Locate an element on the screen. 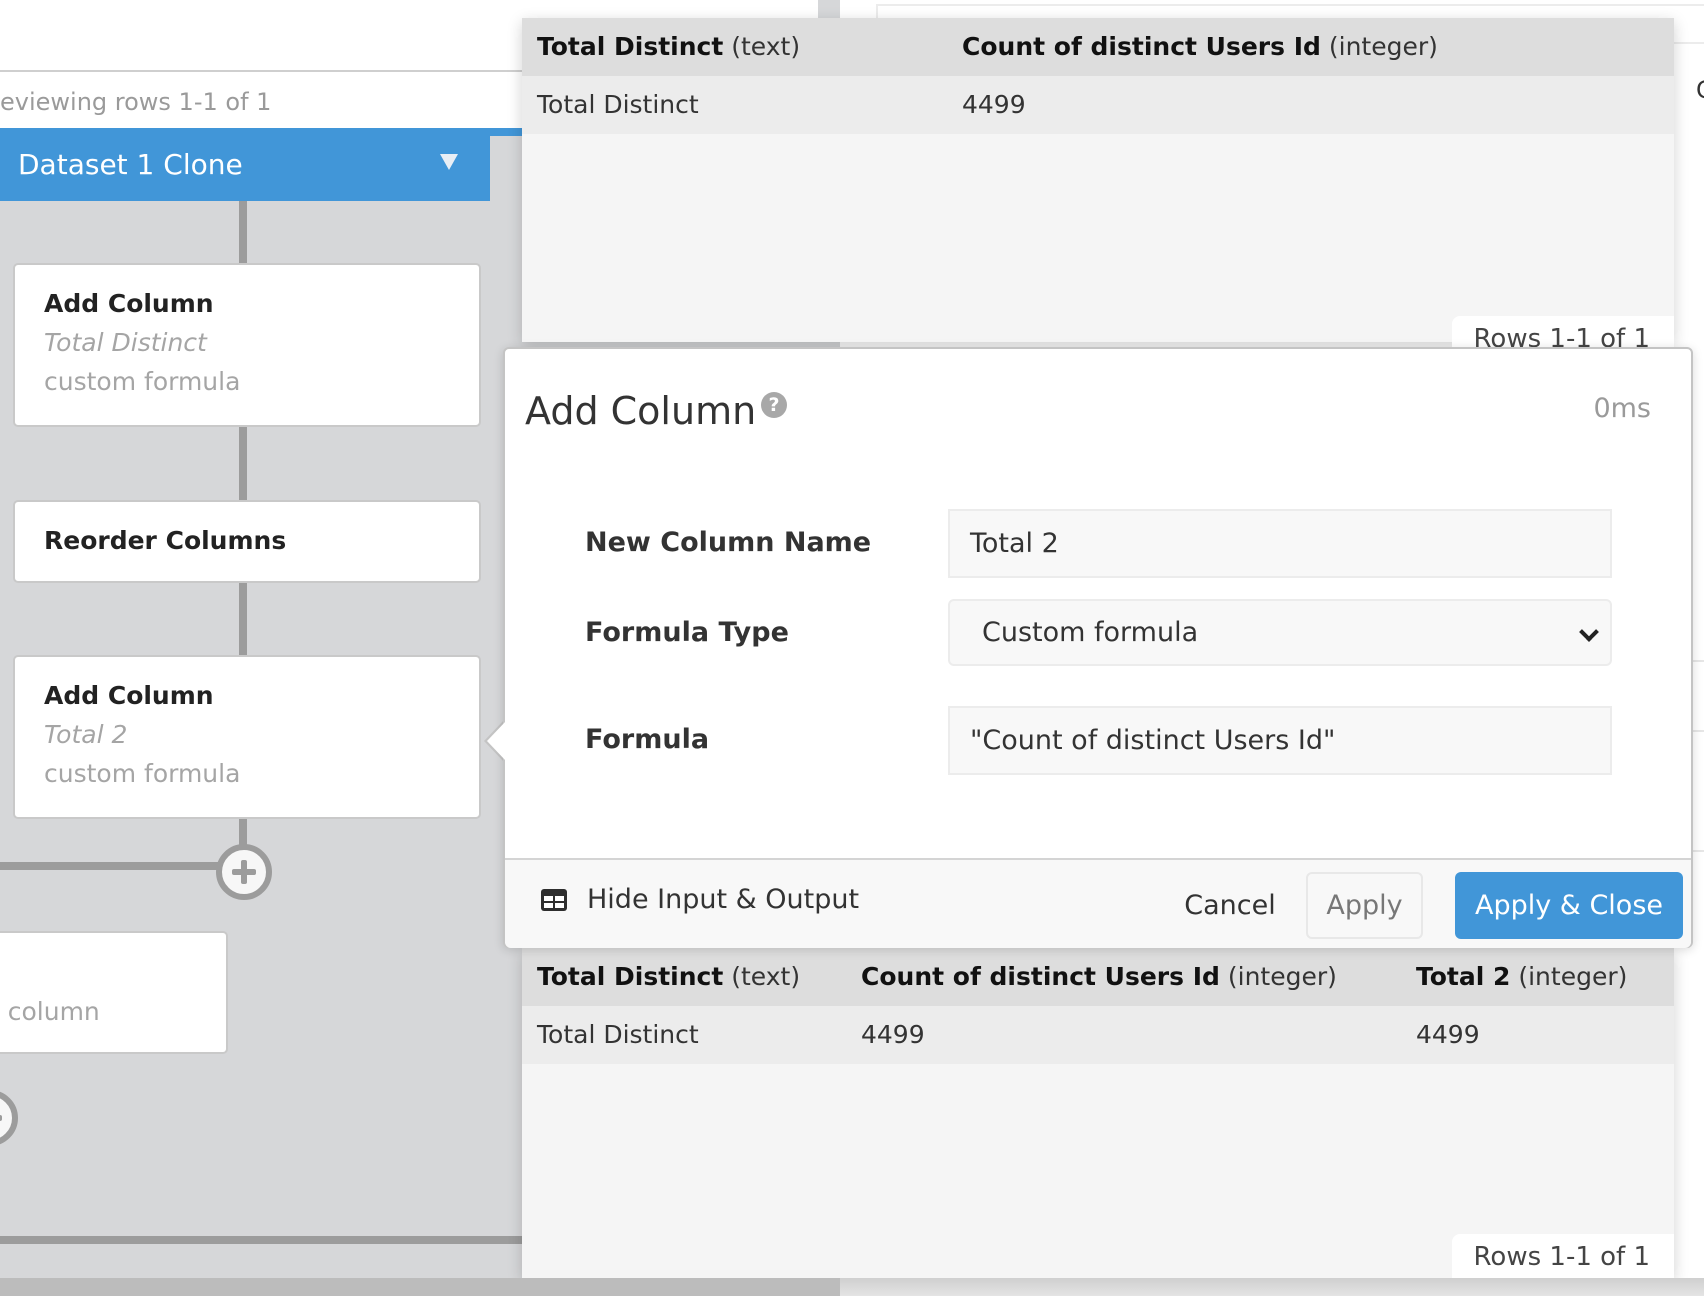 This screenshot has width=1704, height=1296. step-subtitle: Total 2 is located at coordinates (86, 734).